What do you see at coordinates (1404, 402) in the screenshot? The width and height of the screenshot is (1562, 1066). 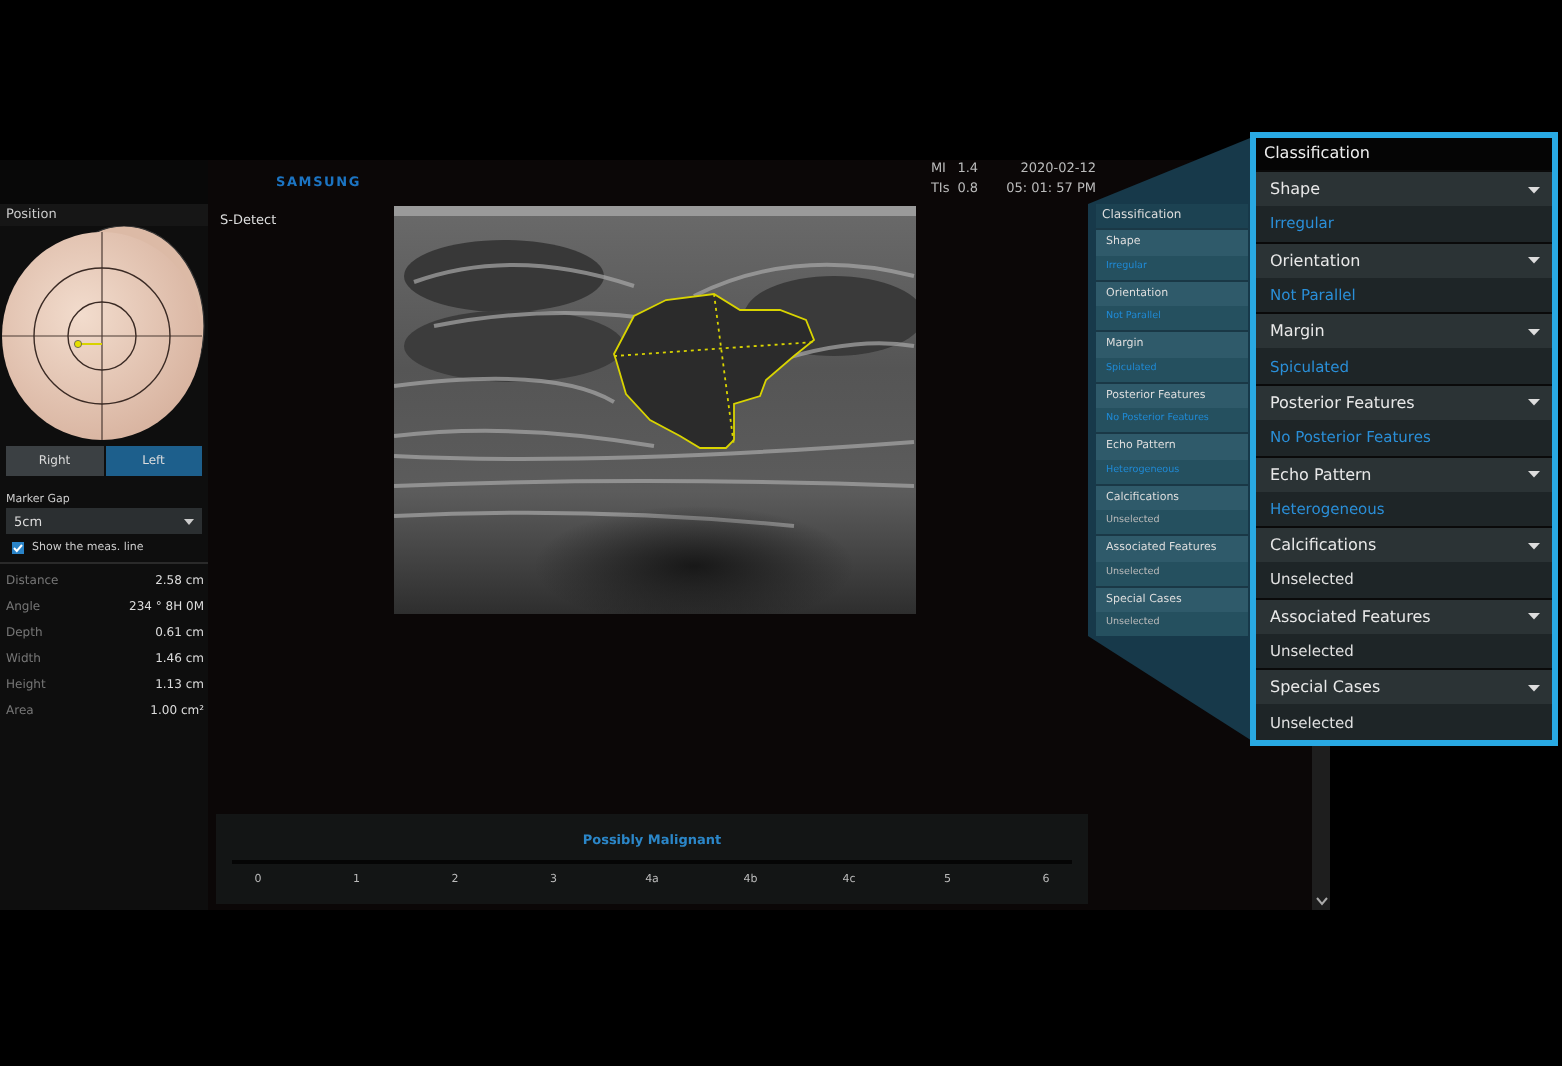 I see `feature-dropdown: Posterior Features` at bounding box center [1404, 402].